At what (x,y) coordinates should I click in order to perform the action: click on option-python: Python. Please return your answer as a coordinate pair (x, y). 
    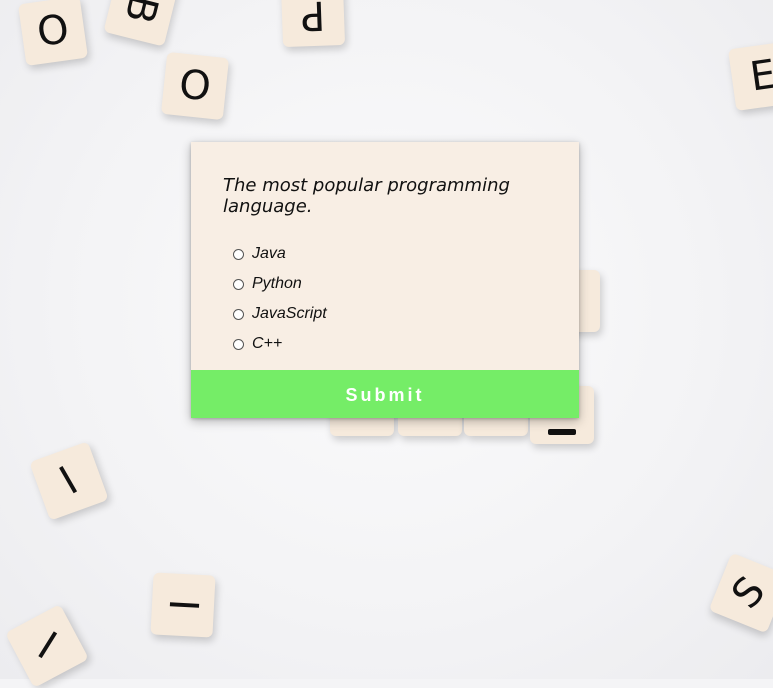
    Looking at the image, I should click on (280, 284).